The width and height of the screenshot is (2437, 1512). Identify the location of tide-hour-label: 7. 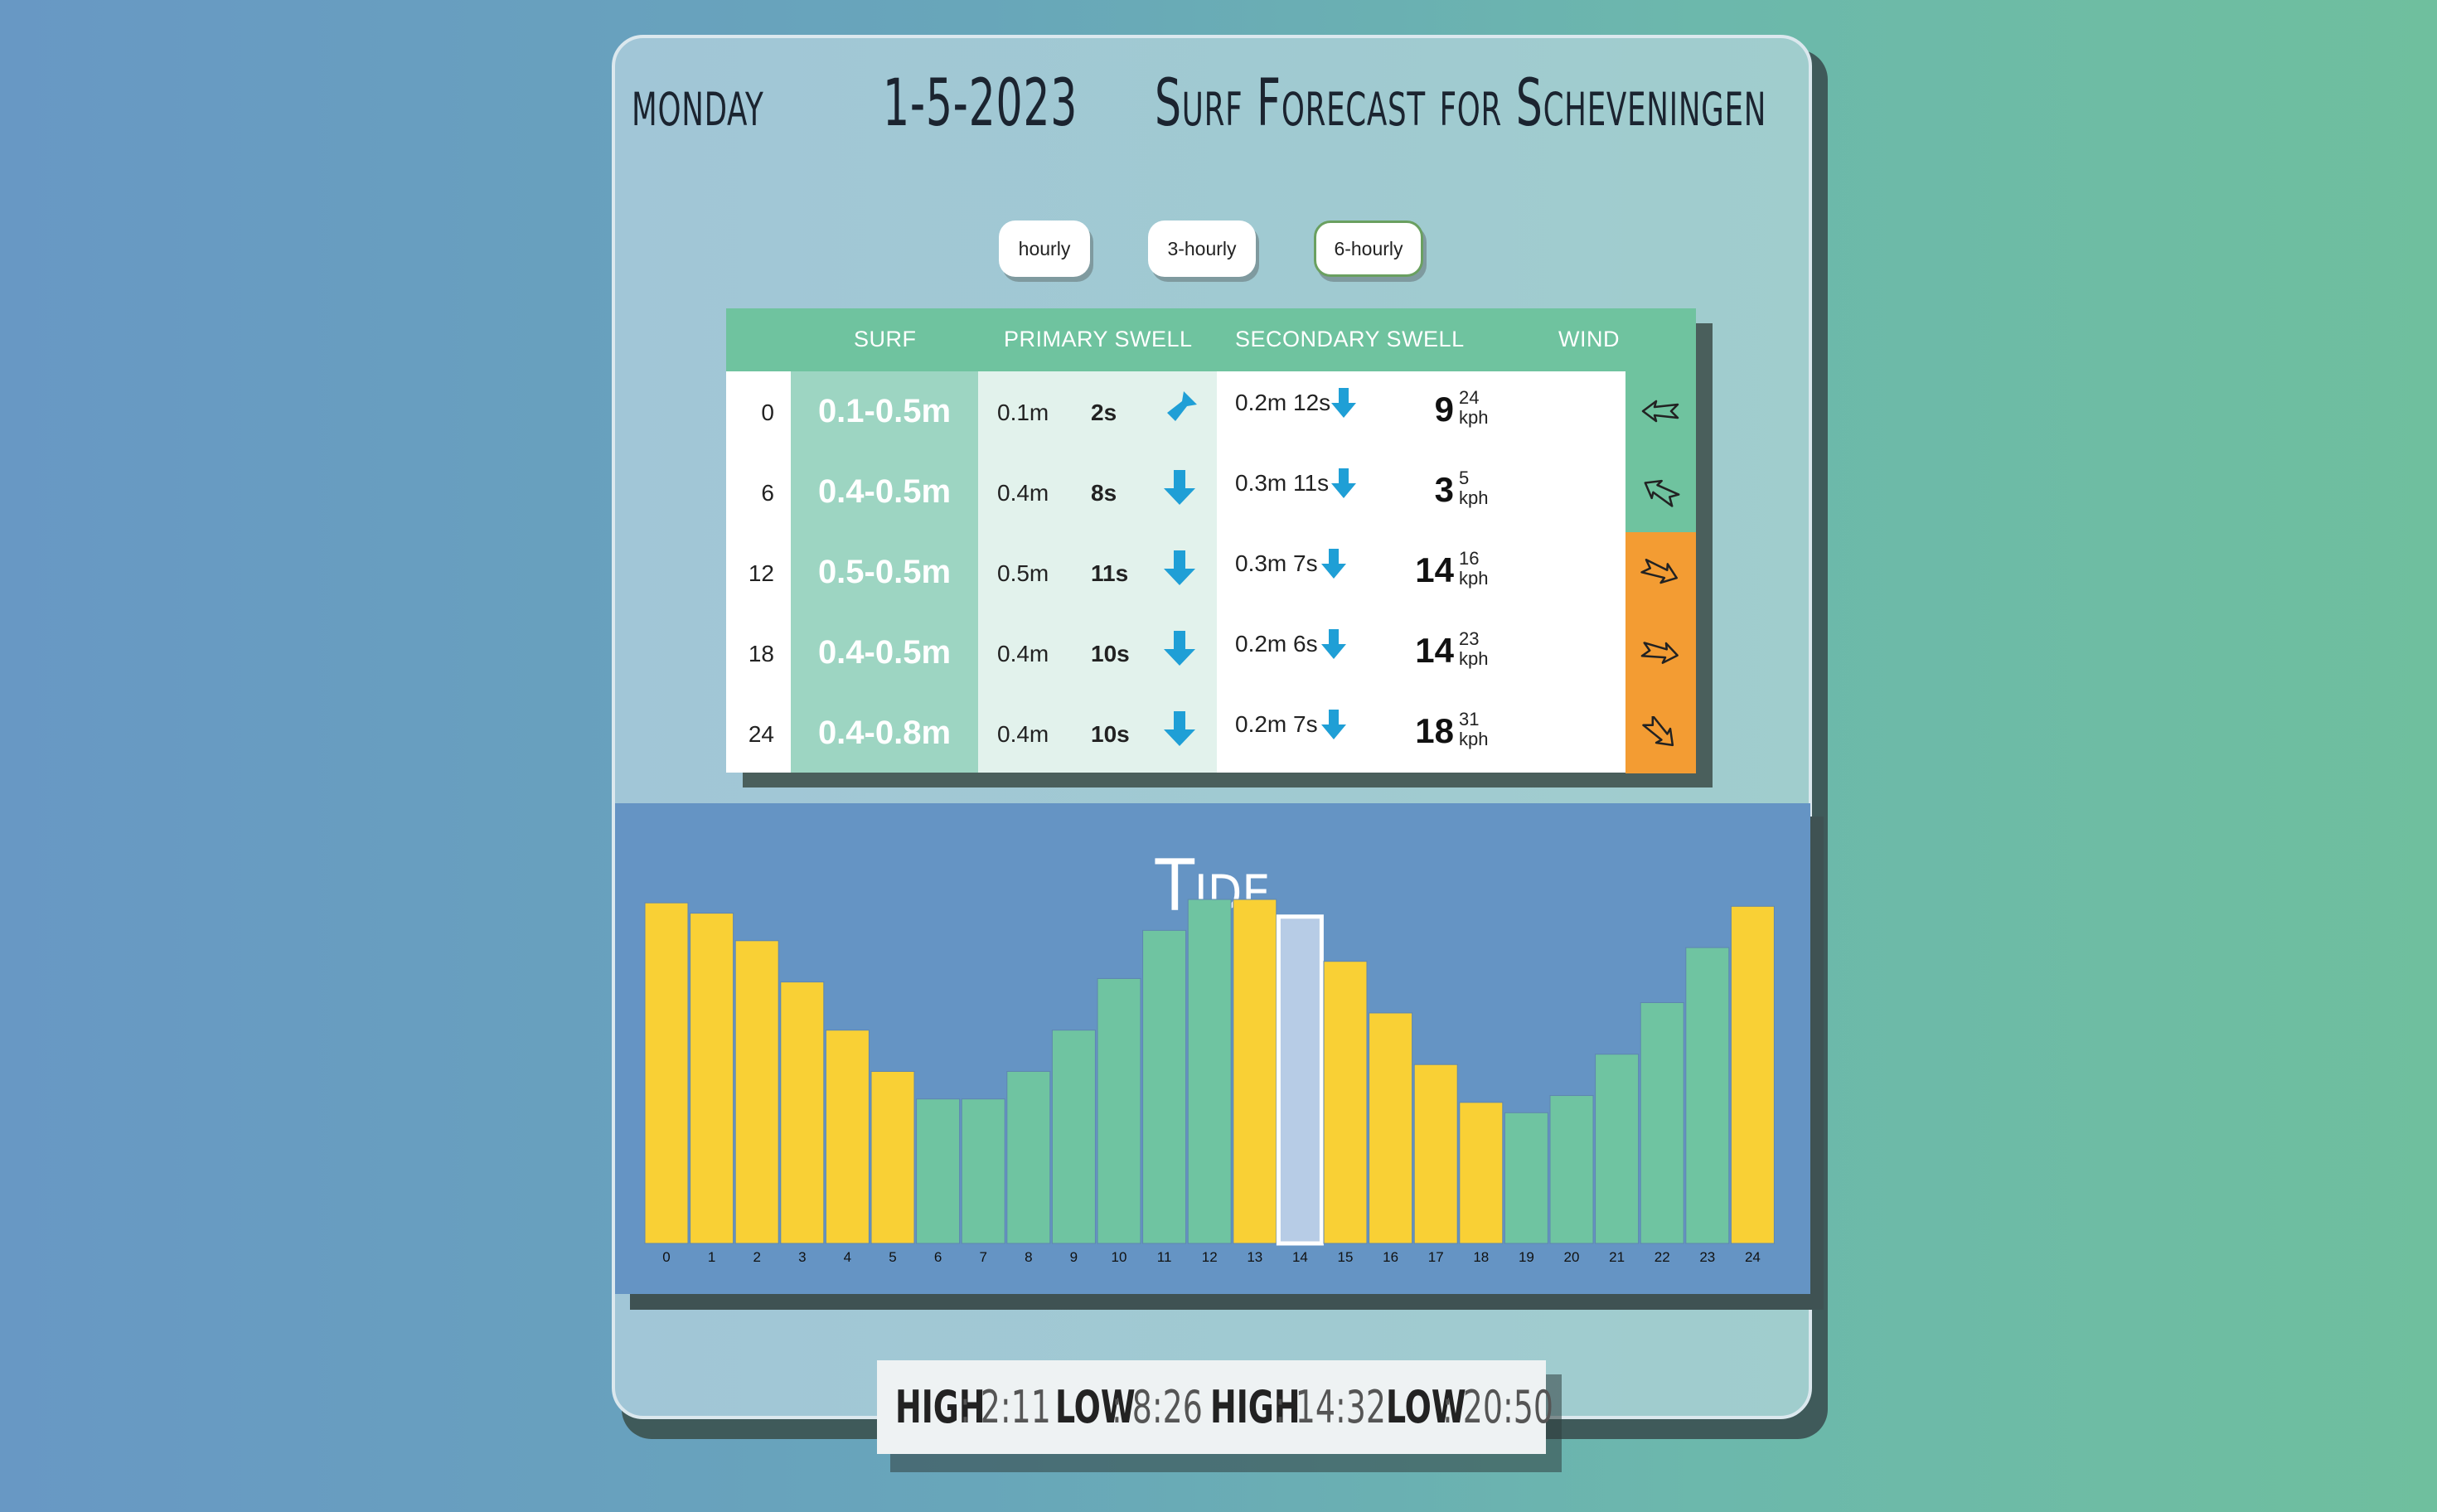
(982, 1257).